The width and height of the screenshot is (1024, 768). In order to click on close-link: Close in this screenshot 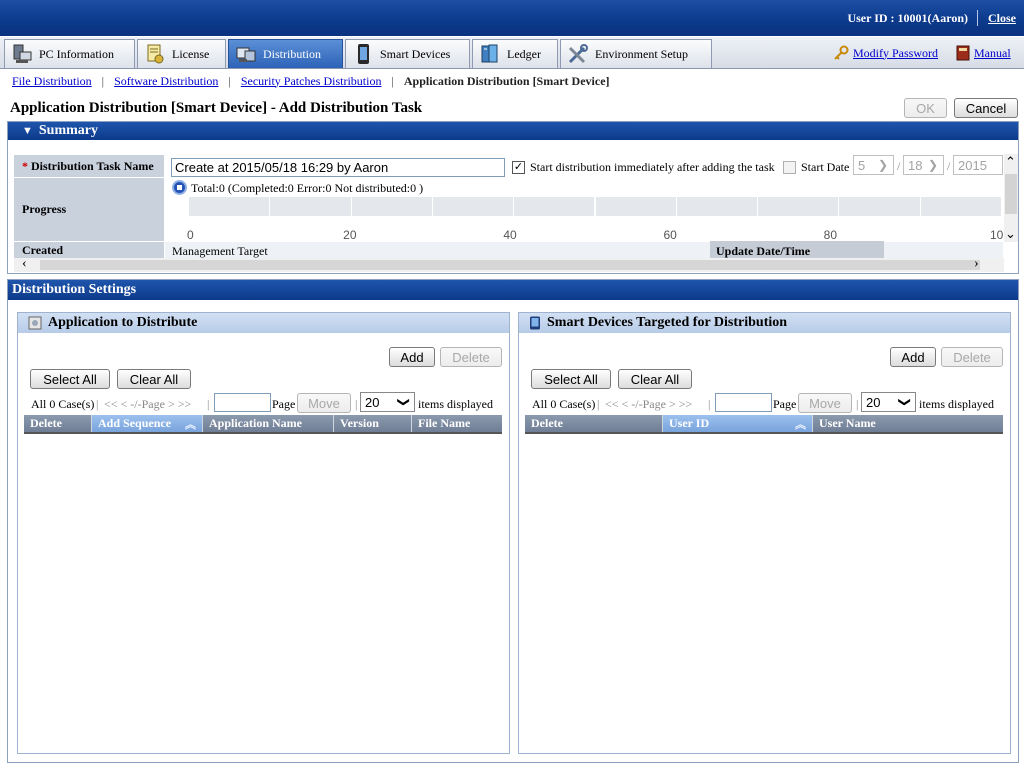, I will do `click(1002, 18)`.